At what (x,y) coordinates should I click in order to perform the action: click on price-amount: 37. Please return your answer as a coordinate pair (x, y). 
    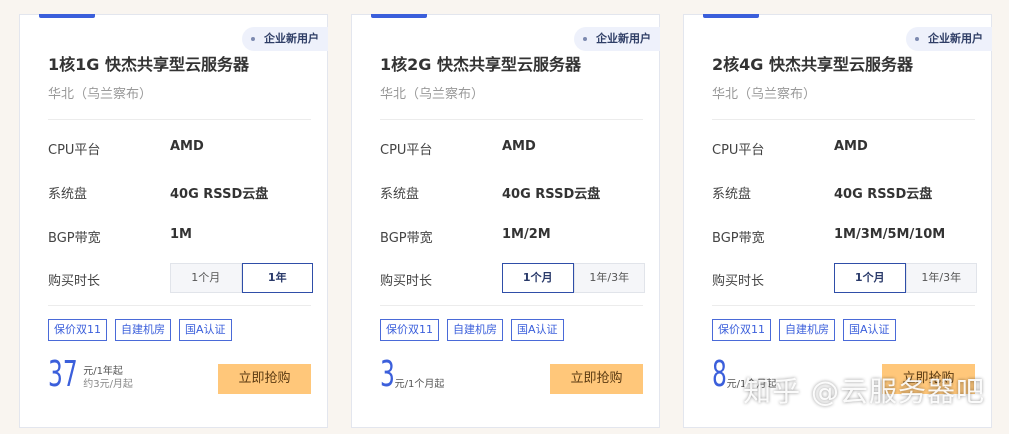
    Looking at the image, I should click on (63, 374).